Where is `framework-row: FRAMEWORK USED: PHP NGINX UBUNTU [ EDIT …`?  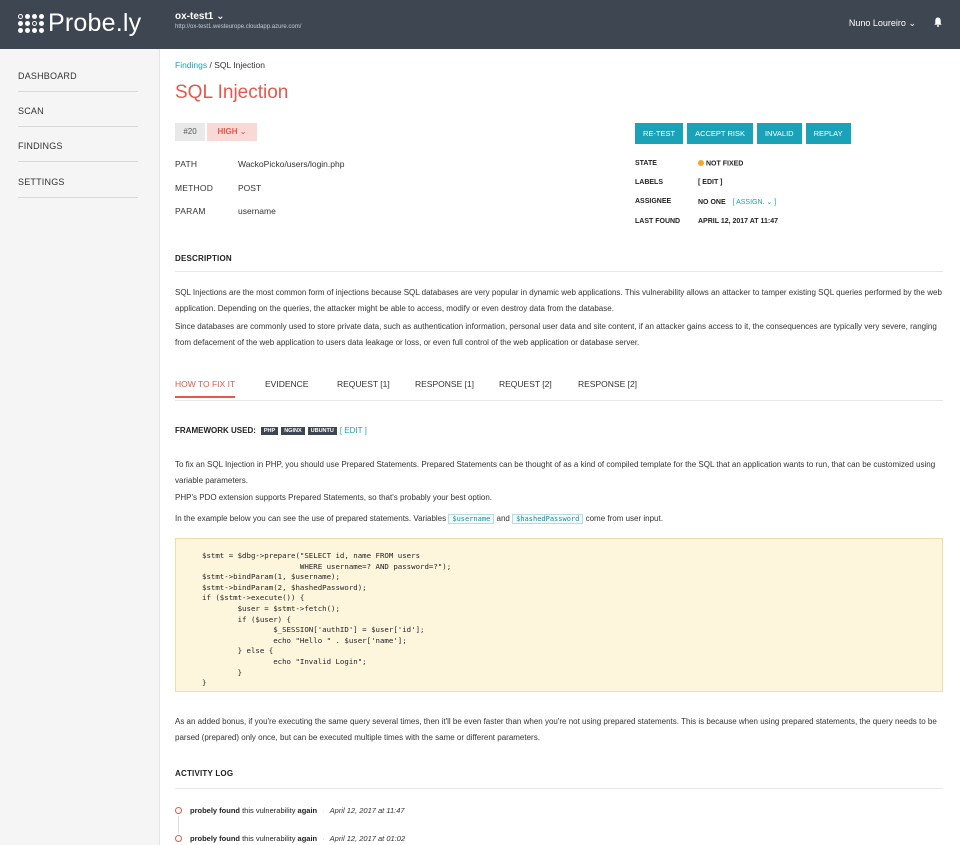 framework-row: FRAMEWORK USED: PHP NGINX UBUNTU [ EDIT … is located at coordinates (271, 430).